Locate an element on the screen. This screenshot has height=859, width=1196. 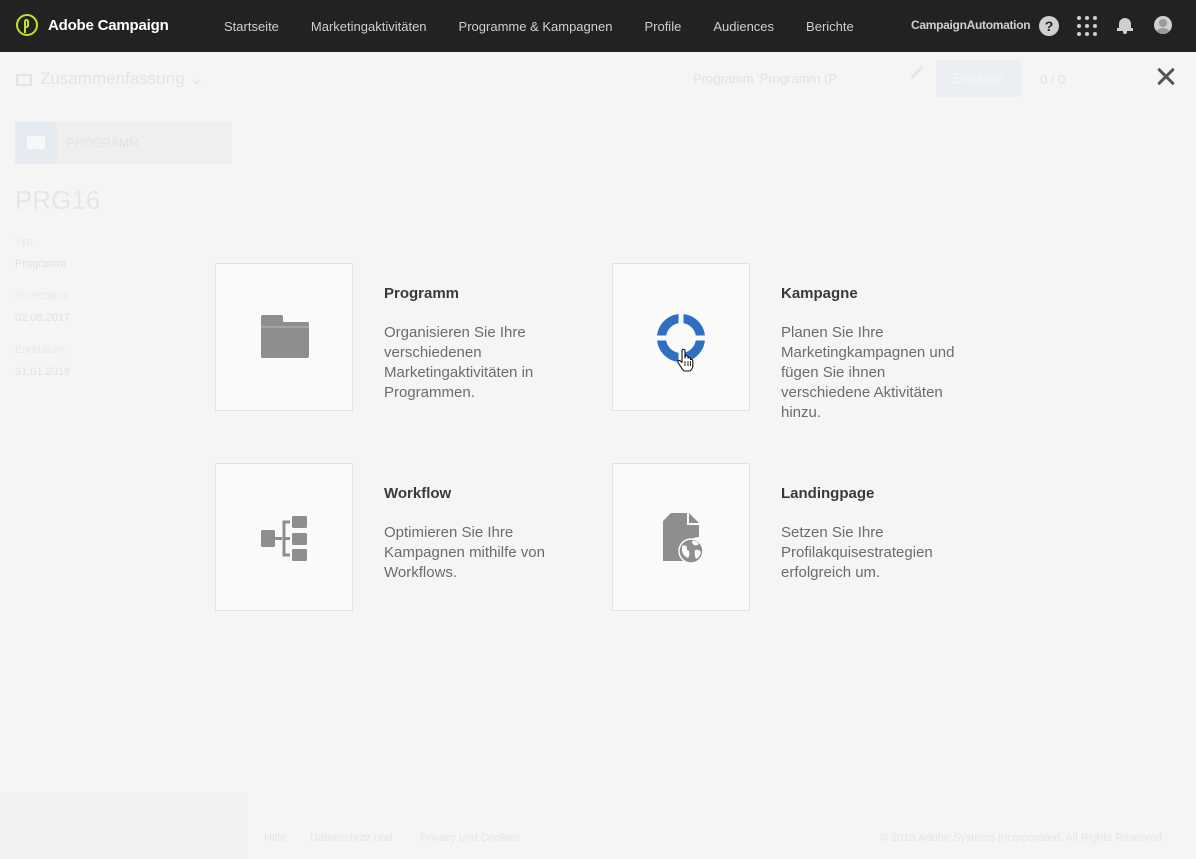
nav-item-startseite: Startseite is located at coordinates (251, 26).